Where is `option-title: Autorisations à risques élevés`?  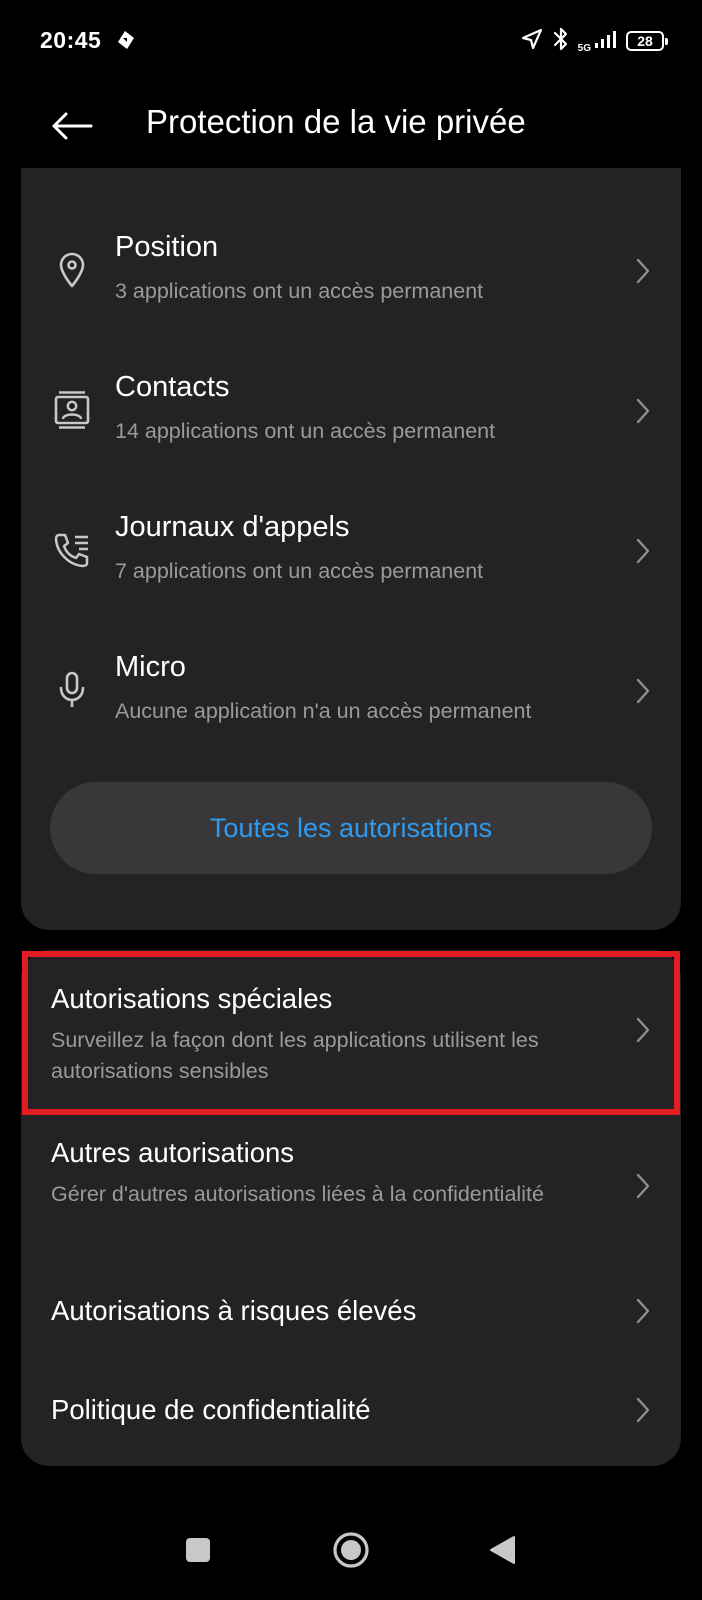 option-title: Autorisations à risques élevés is located at coordinates (234, 1310).